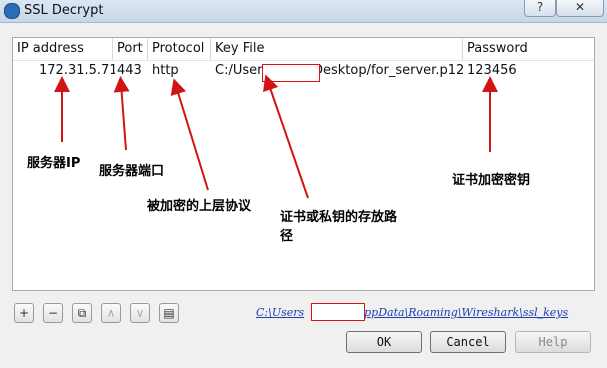 The height and width of the screenshot is (368, 607). What do you see at coordinates (54, 163) in the screenshot?
I see `annotation-server-ip: 服务器IP` at bounding box center [54, 163].